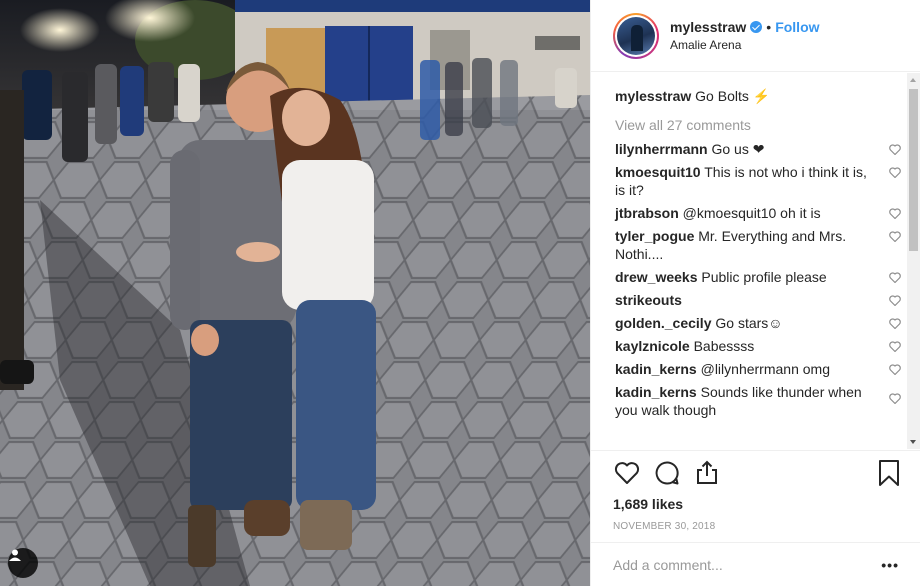 This screenshot has width=920, height=586. What do you see at coordinates (656, 277) in the screenshot?
I see `comment-username: drew_weeks` at bounding box center [656, 277].